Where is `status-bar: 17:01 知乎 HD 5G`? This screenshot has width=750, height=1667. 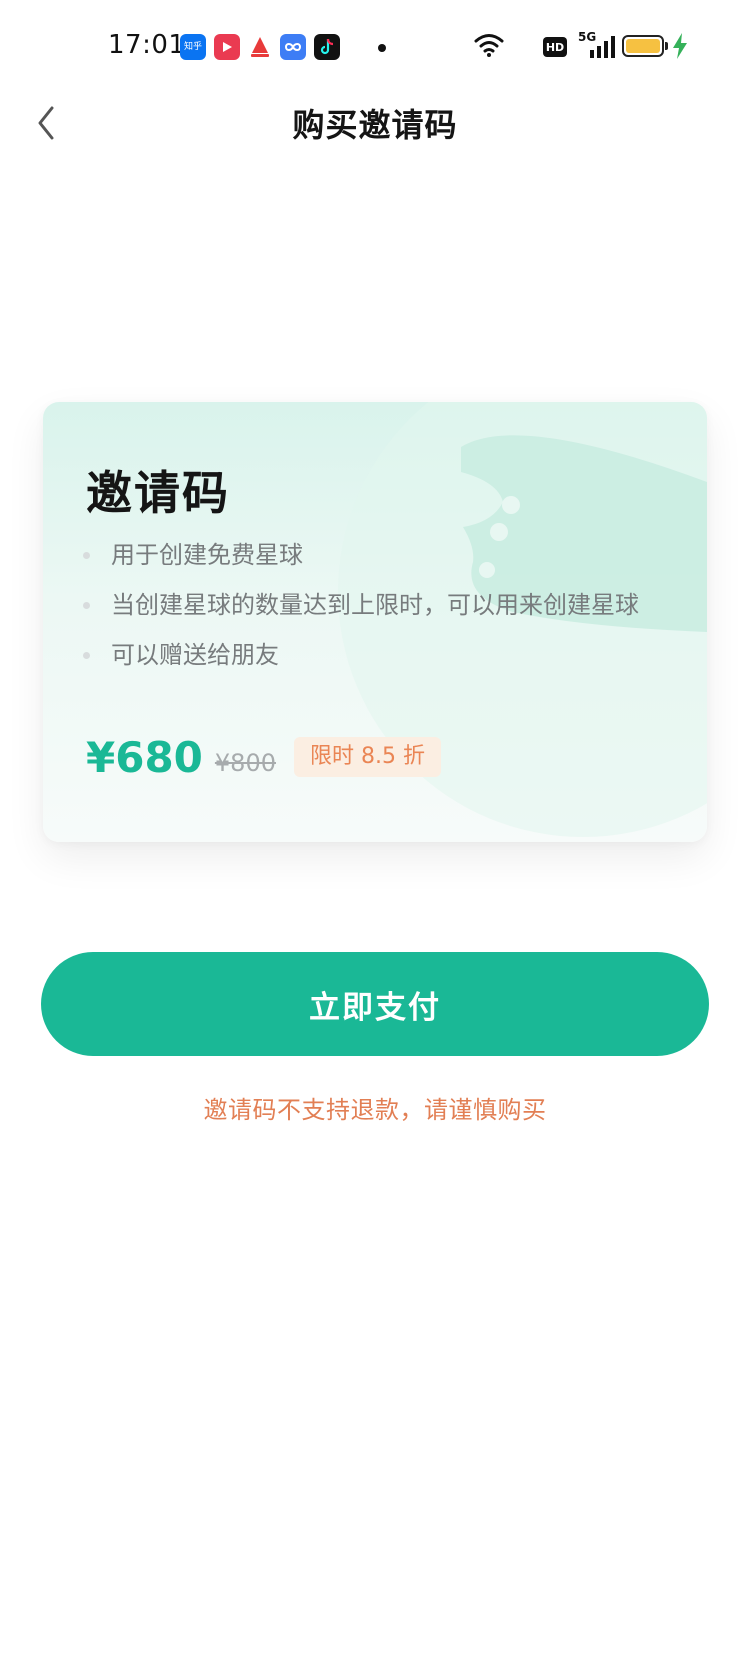 status-bar: 17:01 知乎 HD 5G is located at coordinates (375, 48).